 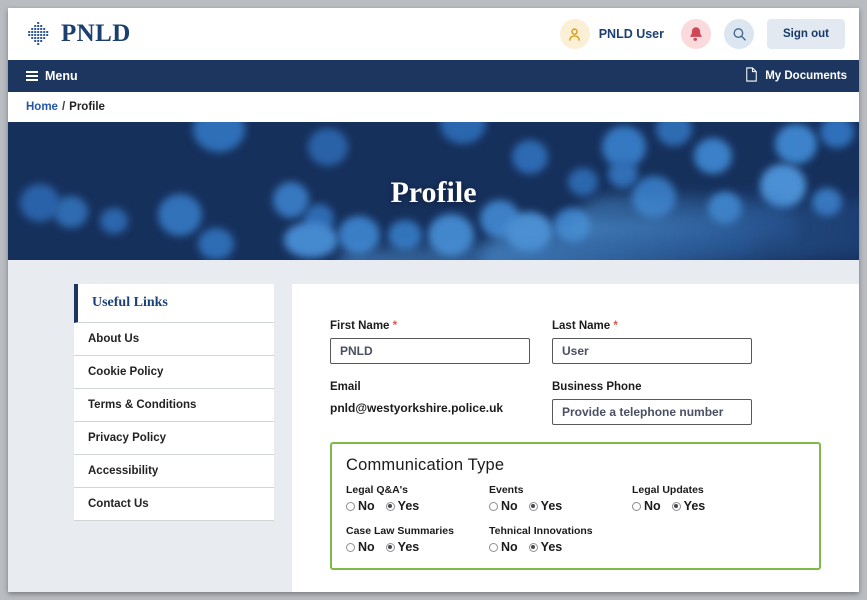 I want to click on business-phone-field-group: Business Phone, so click(x=652, y=403).